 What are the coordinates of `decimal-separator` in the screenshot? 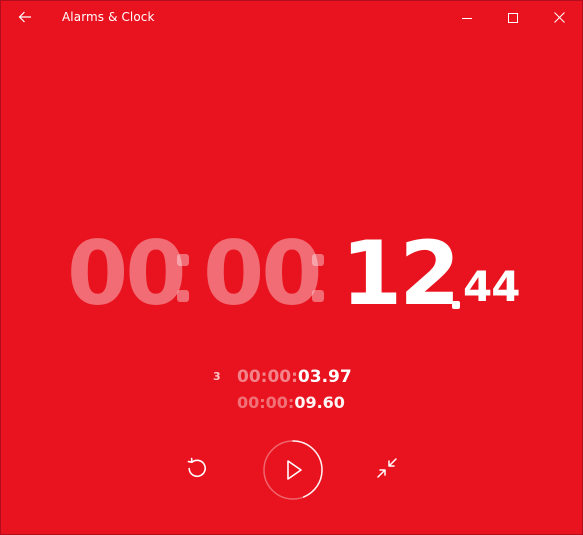 It's located at (456, 305).